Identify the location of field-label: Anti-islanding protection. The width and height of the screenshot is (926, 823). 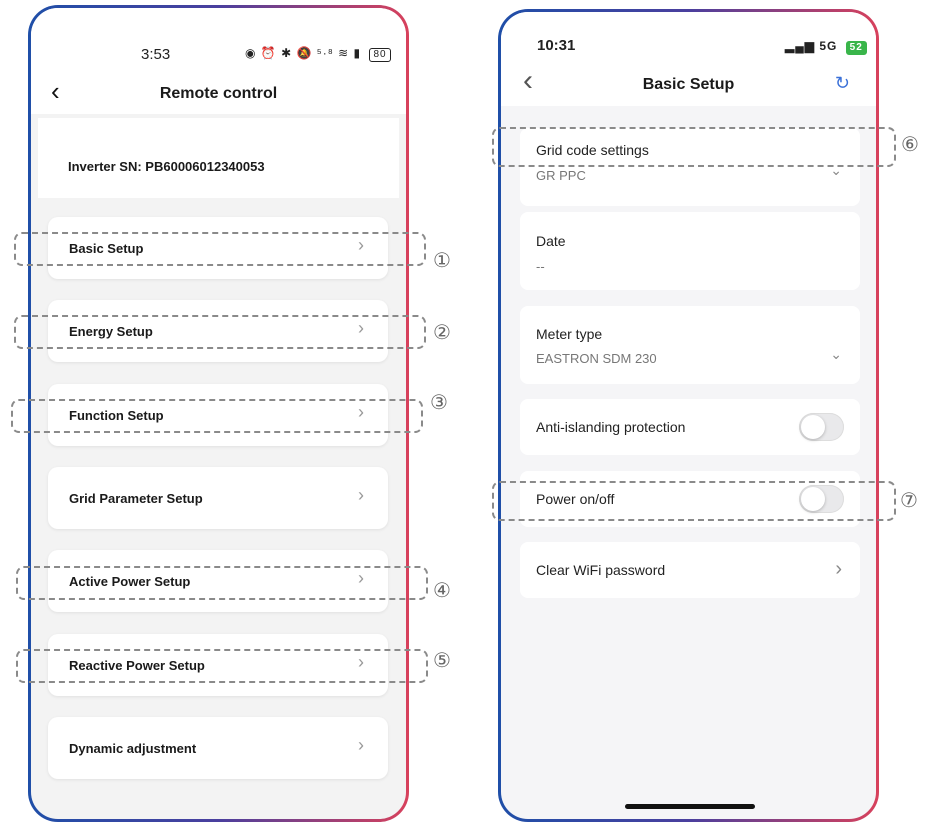
(611, 427).